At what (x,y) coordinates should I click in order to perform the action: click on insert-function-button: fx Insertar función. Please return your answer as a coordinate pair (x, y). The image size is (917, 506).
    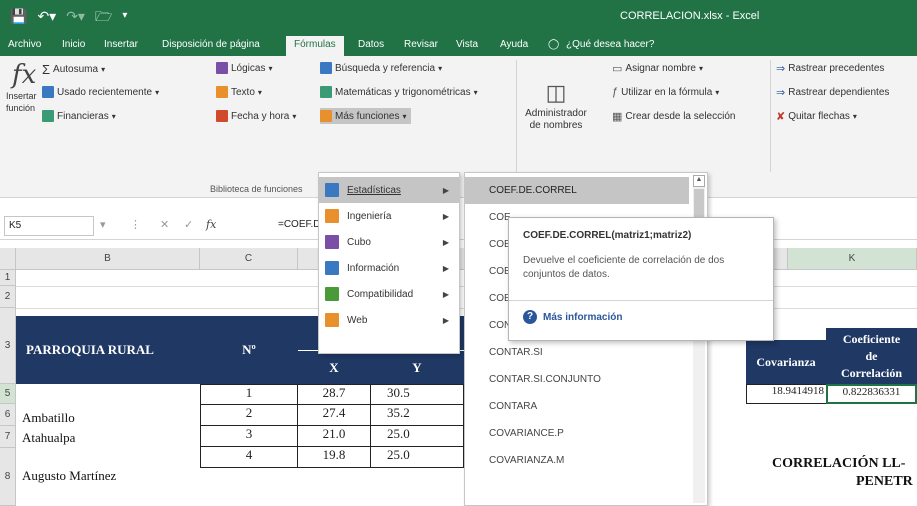
    Looking at the image, I should click on (24, 87).